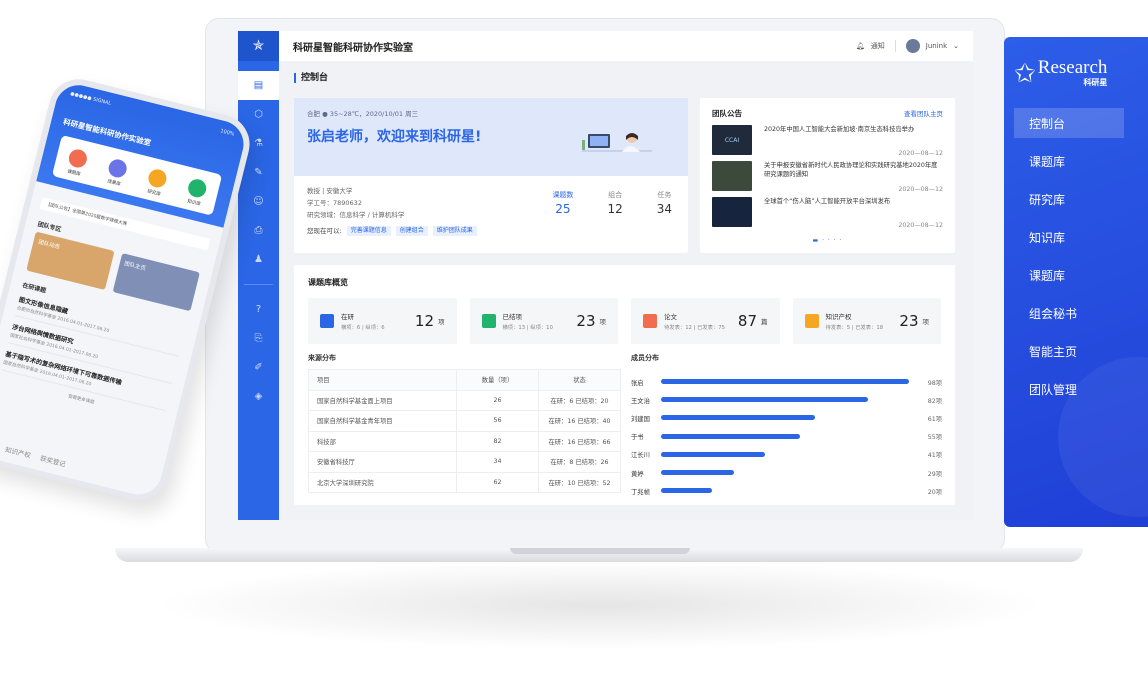 The height and width of the screenshot is (687, 1148). Describe the element at coordinates (464, 462) in the screenshot. I see `table-row: 安徽省科技厅 34 在研：8 已结项：26` at that location.